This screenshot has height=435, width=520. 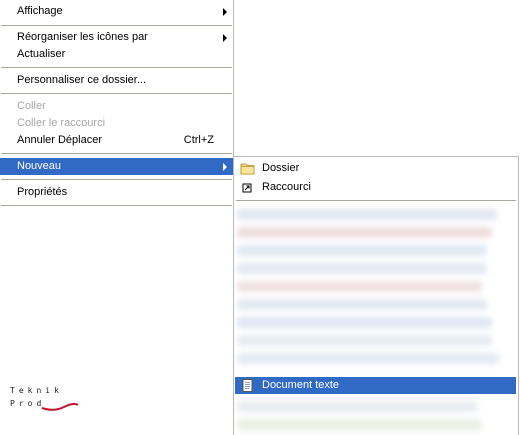 I want to click on submenu-item-label: Document texte, so click(x=301, y=385).